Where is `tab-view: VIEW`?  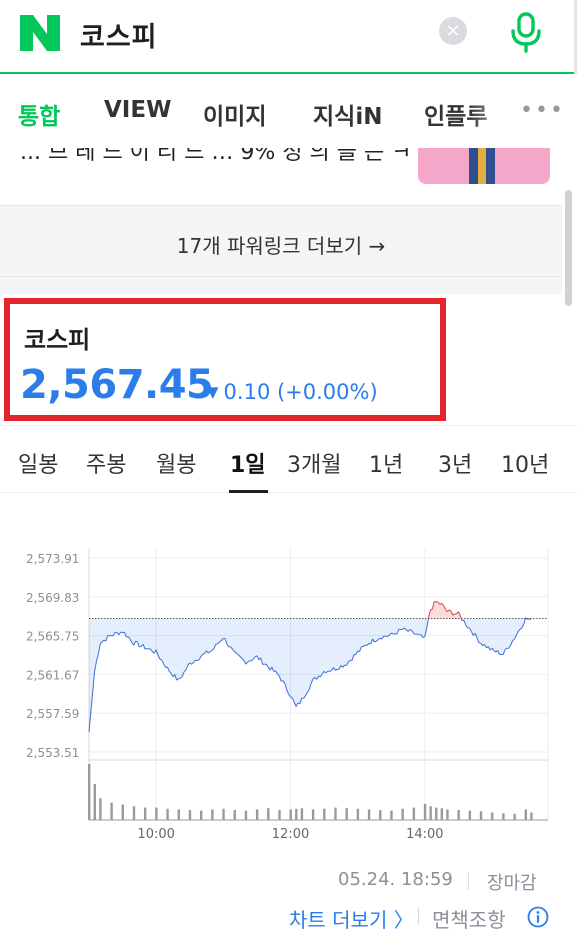 tab-view: VIEW is located at coordinates (137, 110).